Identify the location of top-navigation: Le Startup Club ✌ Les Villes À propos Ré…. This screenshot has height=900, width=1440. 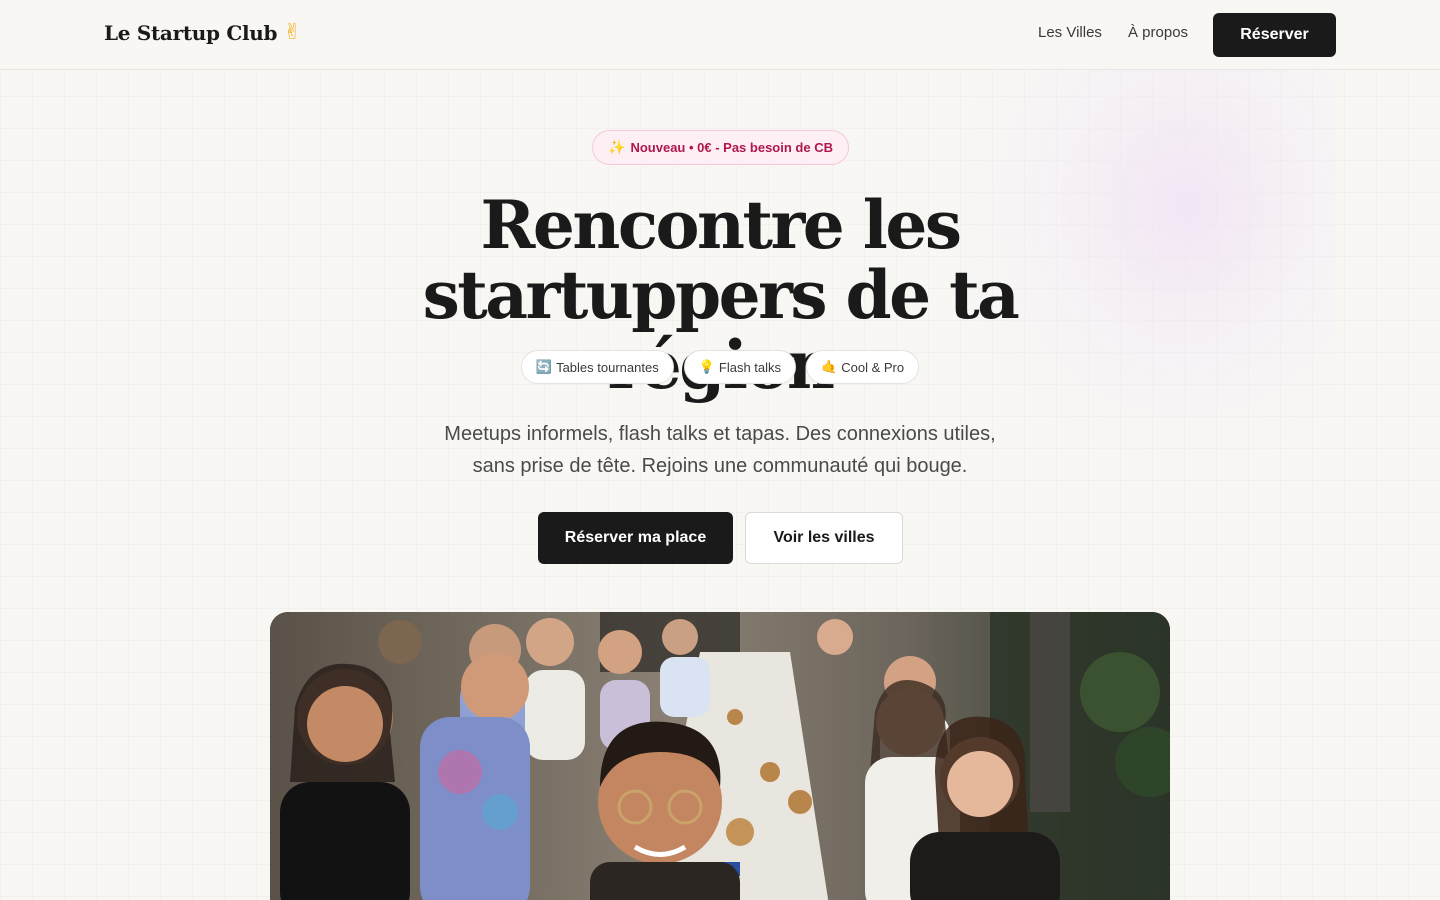
(720, 35).